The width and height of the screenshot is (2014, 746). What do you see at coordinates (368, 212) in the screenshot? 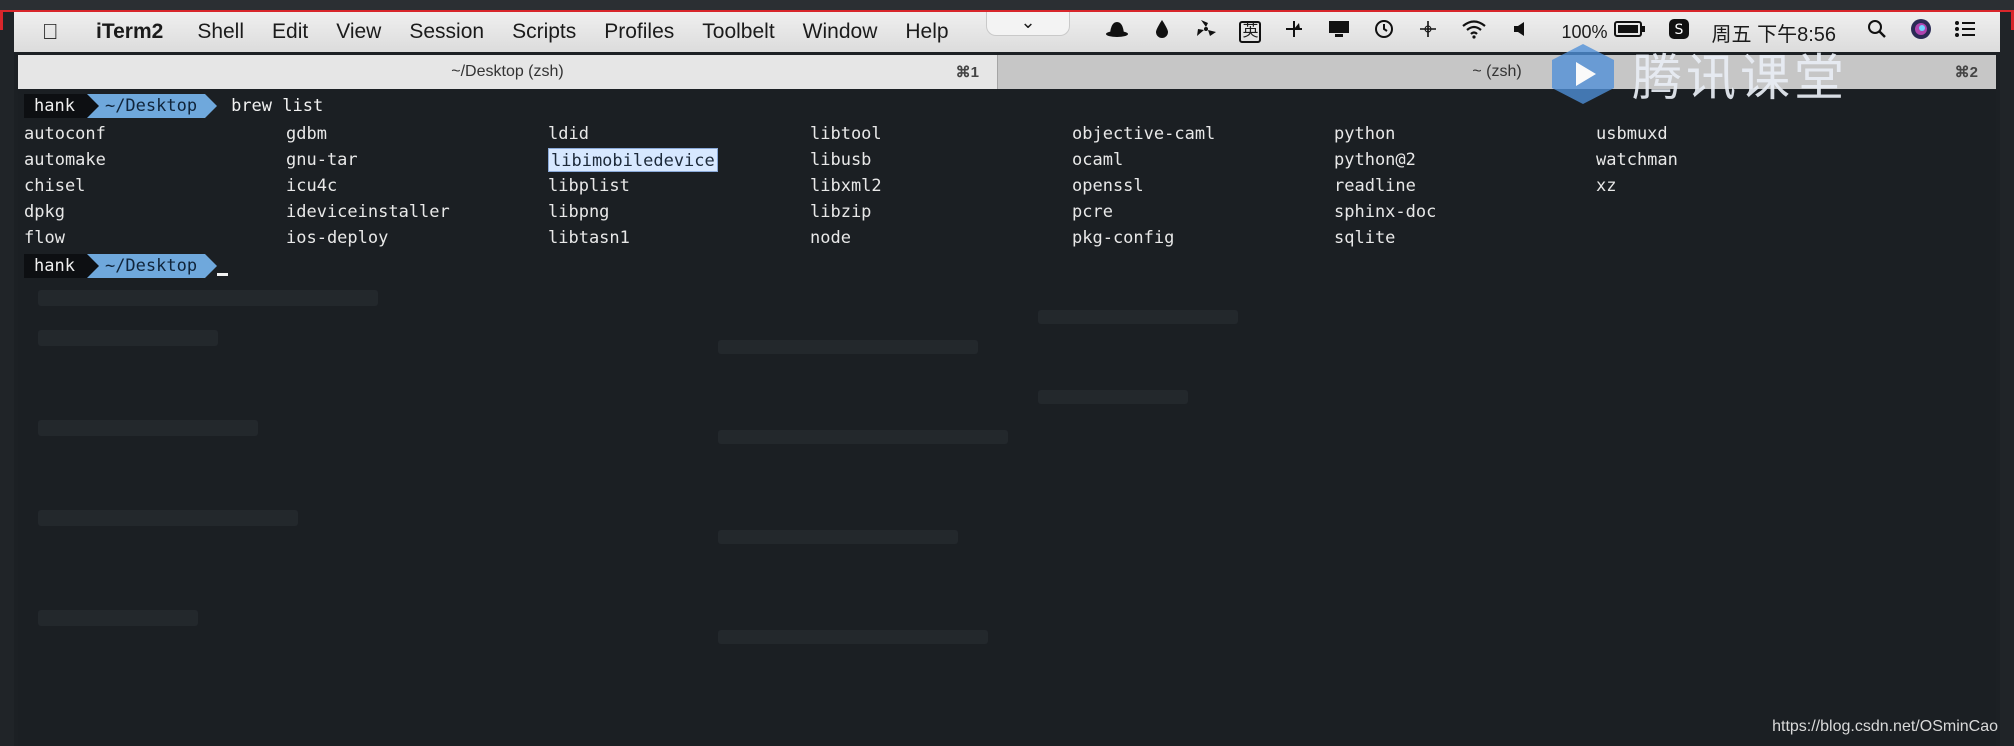
I see `package-item: ideviceinstaller` at bounding box center [368, 212].